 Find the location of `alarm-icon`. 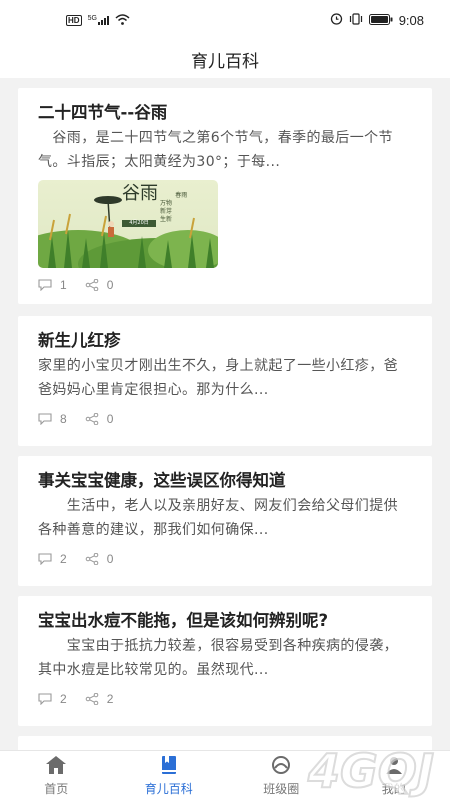

alarm-icon is located at coordinates (336, 20).